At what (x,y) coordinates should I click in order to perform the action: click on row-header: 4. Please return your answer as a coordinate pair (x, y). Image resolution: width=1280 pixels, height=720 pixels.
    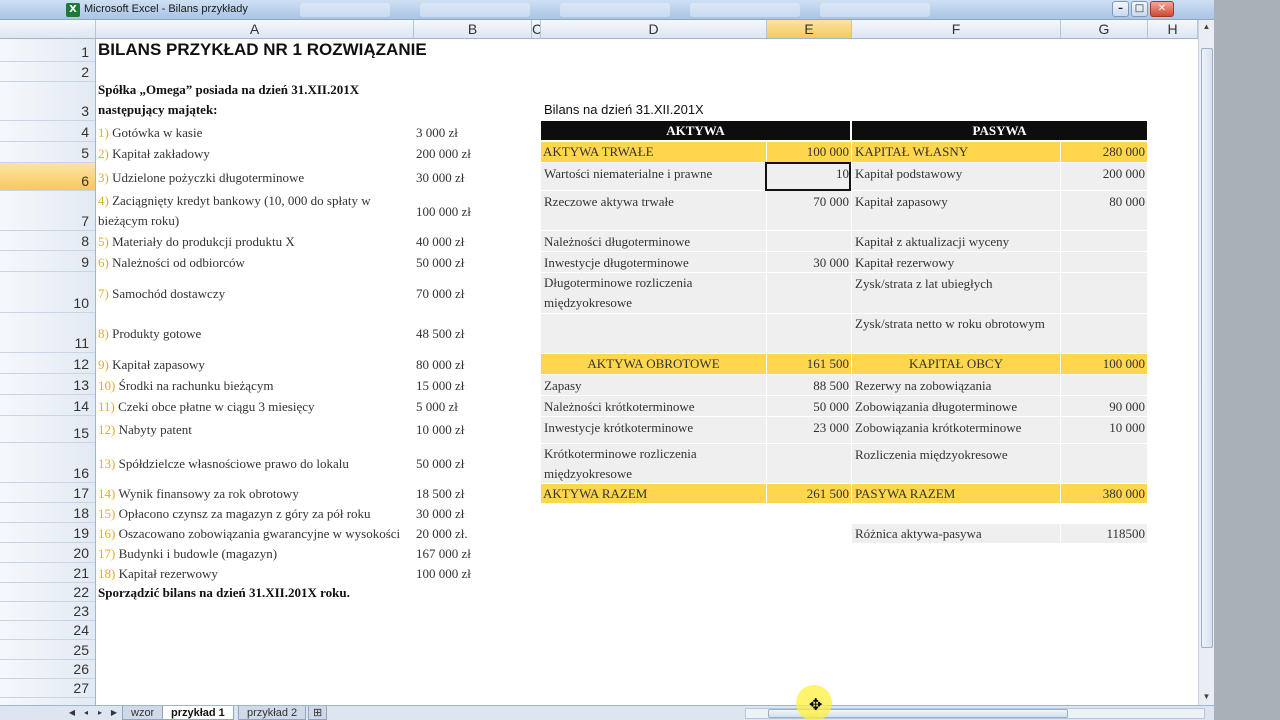
    Looking at the image, I should click on (47, 131).